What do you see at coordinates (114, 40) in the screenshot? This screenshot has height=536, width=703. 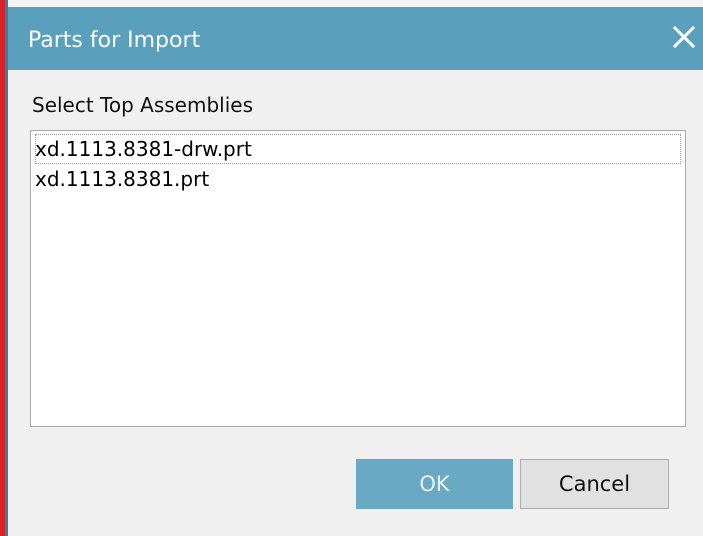 I see `dialog-title: Parts for Import` at bounding box center [114, 40].